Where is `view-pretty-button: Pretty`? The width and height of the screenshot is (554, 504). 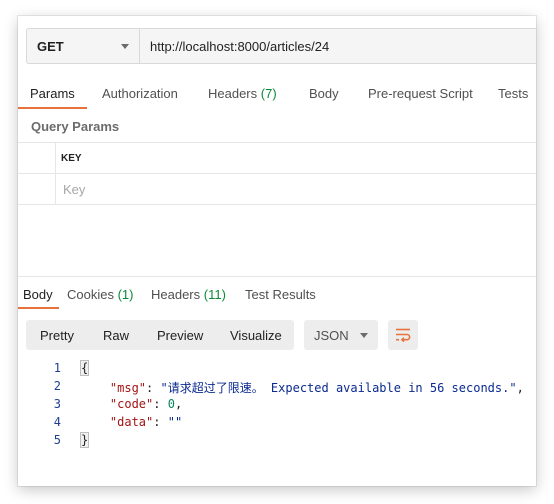
view-pretty-button: Pretty is located at coordinates (57, 335).